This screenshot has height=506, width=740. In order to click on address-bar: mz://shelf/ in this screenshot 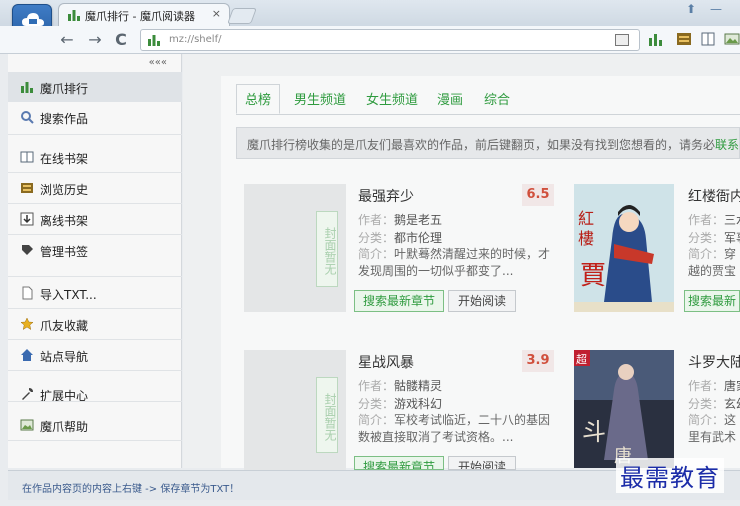, I will do `click(390, 40)`.